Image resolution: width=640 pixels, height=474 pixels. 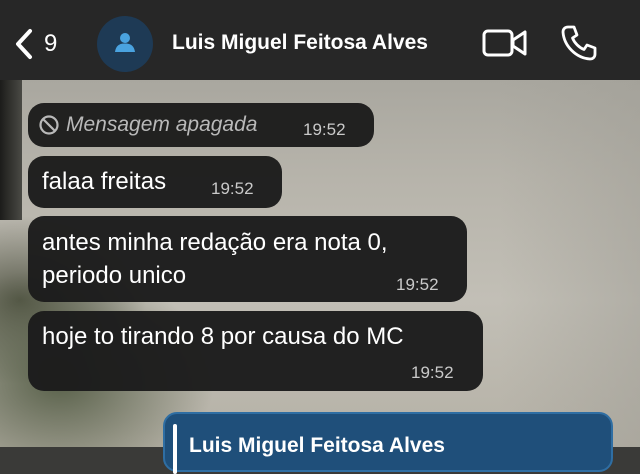 I want to click on video-call-button, so click(x=505, y=45).